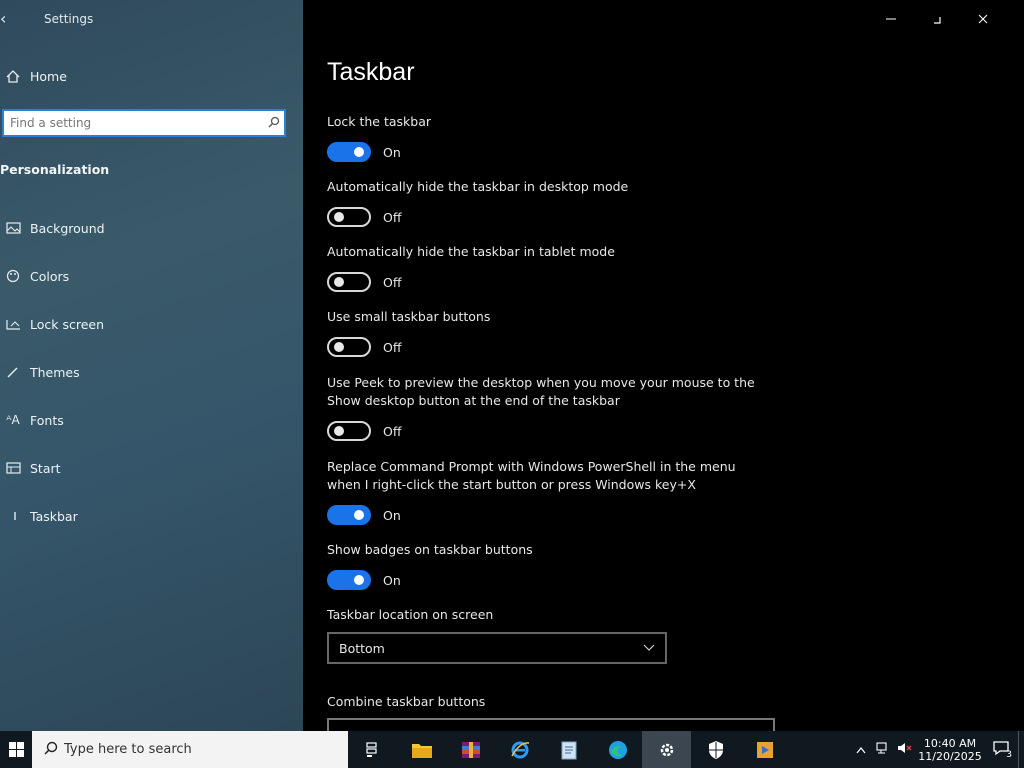  I want to click on sidebar-item-label: Taskbar, so click(54, 516).